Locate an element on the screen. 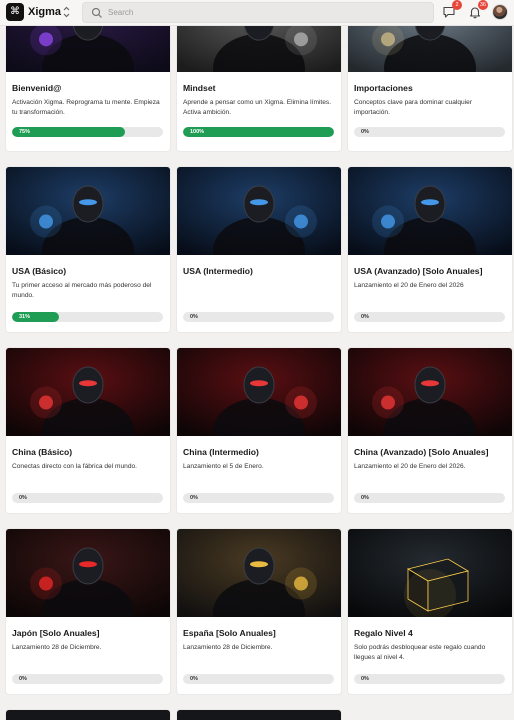  course-title: USA (Básico) is located at coordinates (39, 271).